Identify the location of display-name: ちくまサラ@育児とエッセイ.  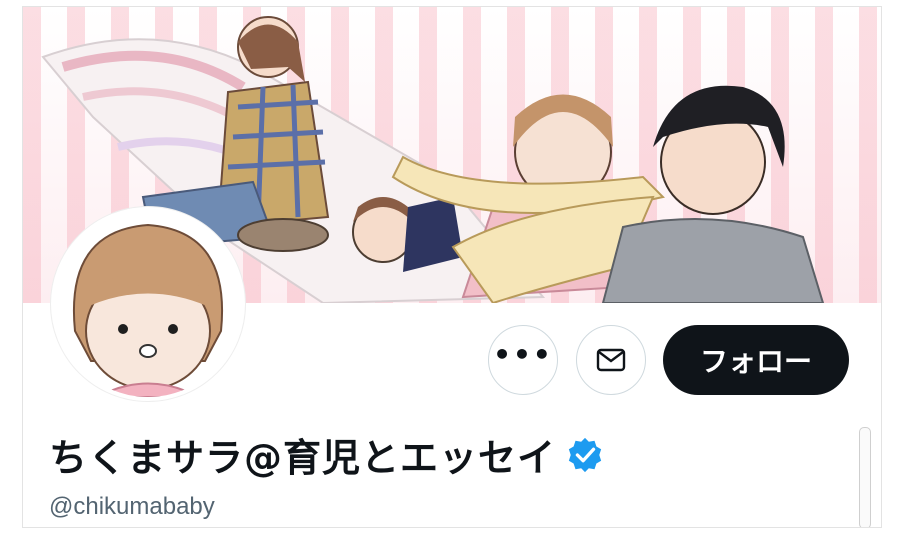
(303, 458).